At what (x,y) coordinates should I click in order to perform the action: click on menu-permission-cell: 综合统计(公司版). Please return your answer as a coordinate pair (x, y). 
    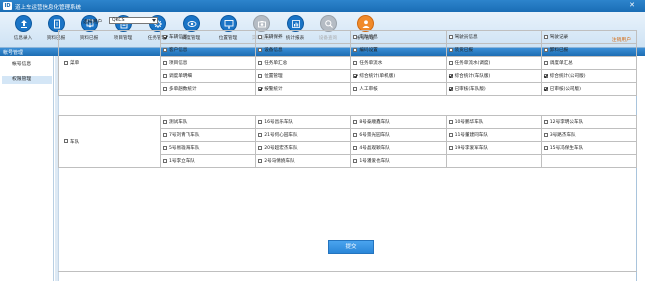
    Looking at the image, I should click on (589, 76).